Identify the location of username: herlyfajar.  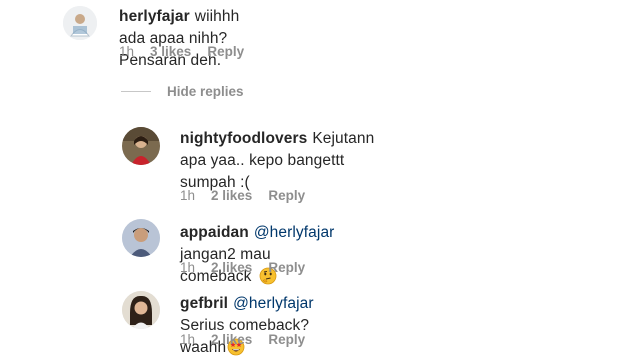
(154, 16).